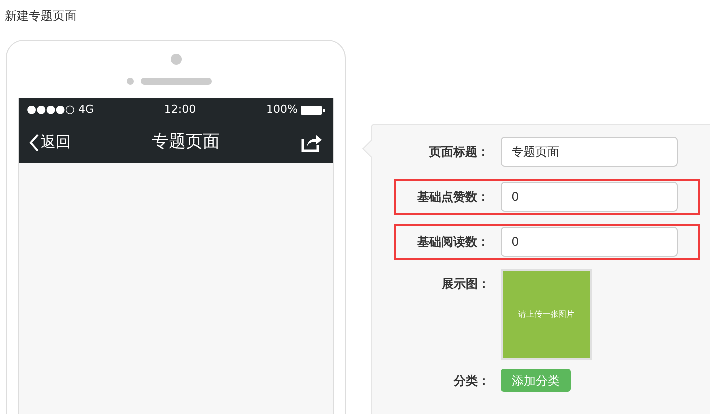 The height and width of the screenshot is (414, 710). Describe the element at coordinates (589, 152) in the screenshot. I see `text-field: 专题页面` at that location.